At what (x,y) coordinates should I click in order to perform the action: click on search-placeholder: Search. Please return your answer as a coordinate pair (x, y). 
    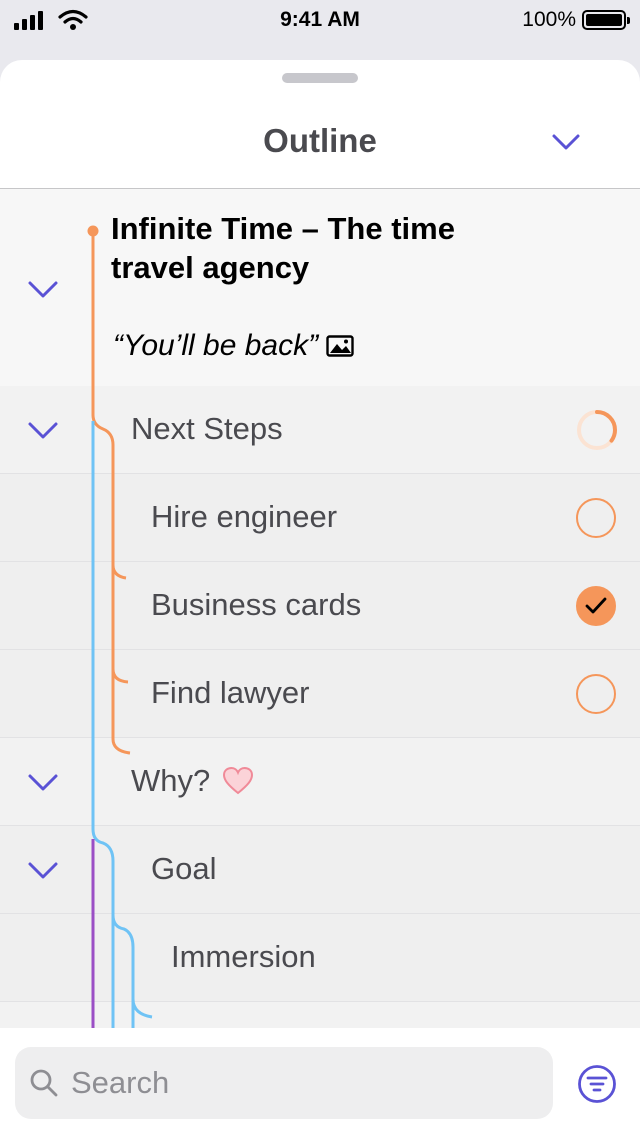
    Looking at the image, I should click on (120, 1082).